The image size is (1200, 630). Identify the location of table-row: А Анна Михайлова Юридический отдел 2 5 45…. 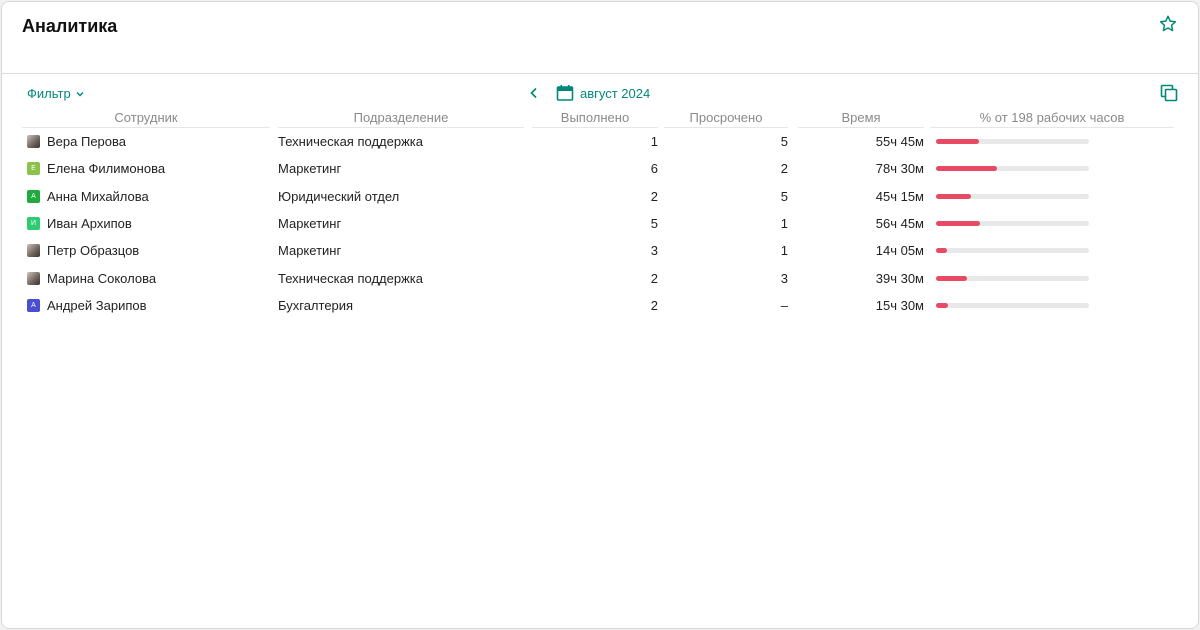
(598, 196).